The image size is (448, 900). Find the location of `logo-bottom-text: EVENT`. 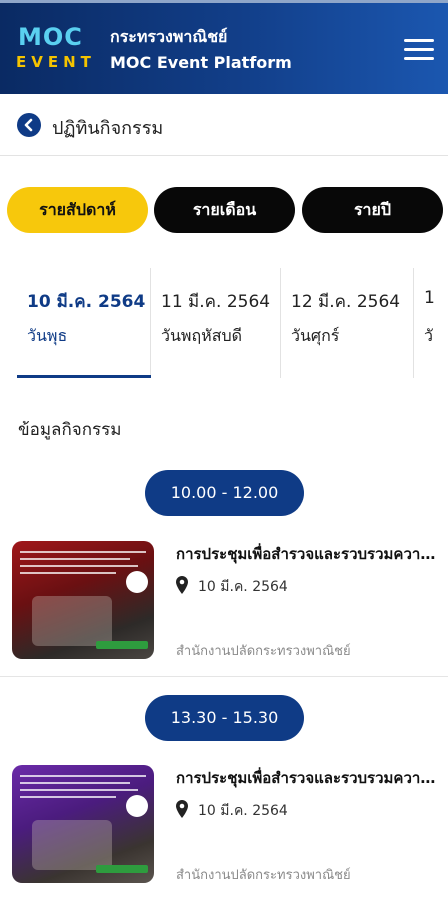

logo-bottom-text: EVENT is located at coordinates (56, 62).